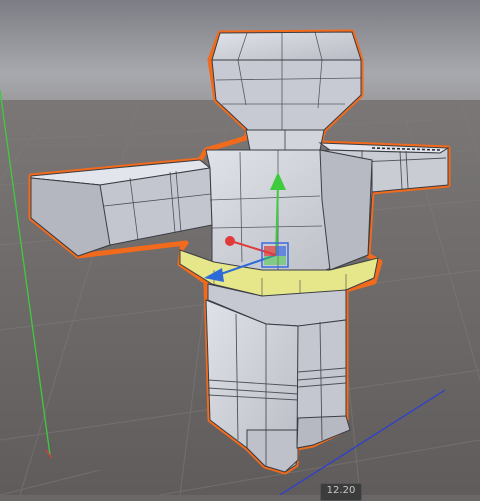 This screenshot has width=480, height=501. What do you see at coordinates (275, 255) in the screenshot?
I see `rect-handle-icon` at bounding box center [275, 255].